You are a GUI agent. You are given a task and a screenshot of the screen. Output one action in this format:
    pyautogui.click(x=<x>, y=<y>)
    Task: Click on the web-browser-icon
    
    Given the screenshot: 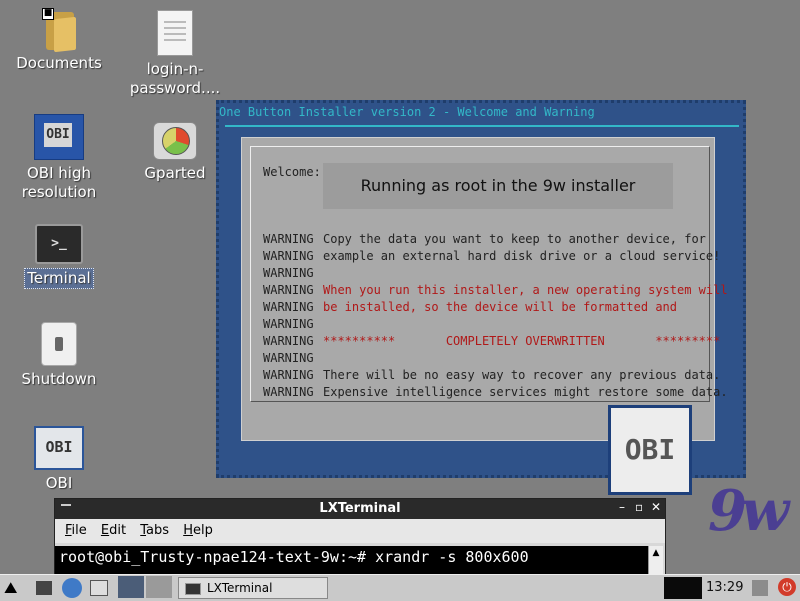 What is the action you would take?
    pyautogui.click(x=72, y=588)
    